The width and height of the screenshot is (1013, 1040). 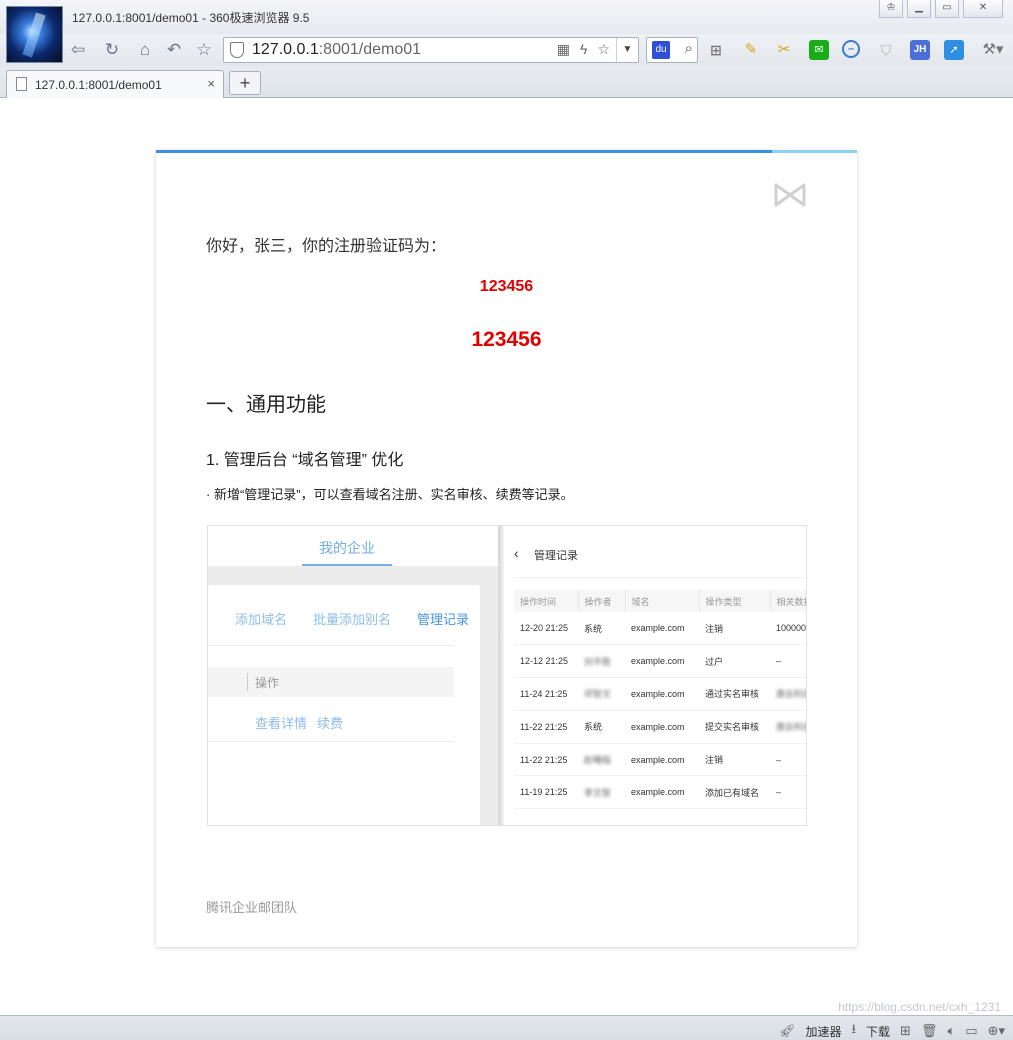 What do you see at coordinates (330, 723) in the screenshot?
I see `renew-link: 续费` at bounding box center [330, 723].